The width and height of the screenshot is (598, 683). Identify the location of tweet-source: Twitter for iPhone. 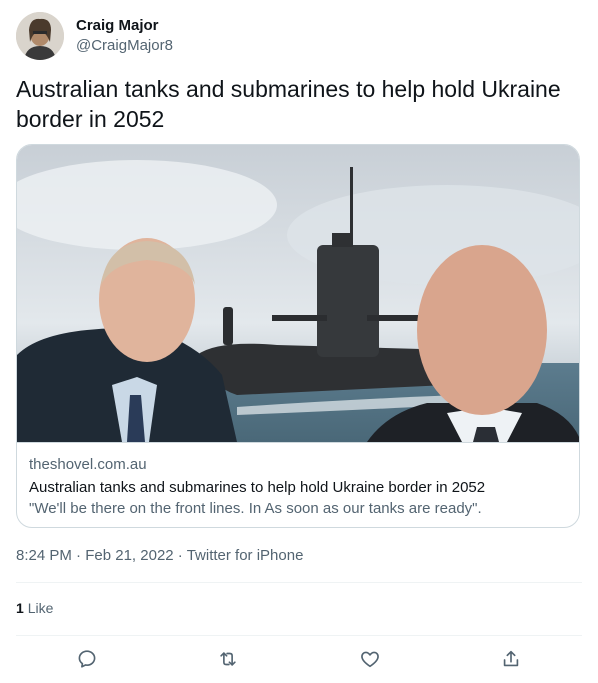
(245, 555).